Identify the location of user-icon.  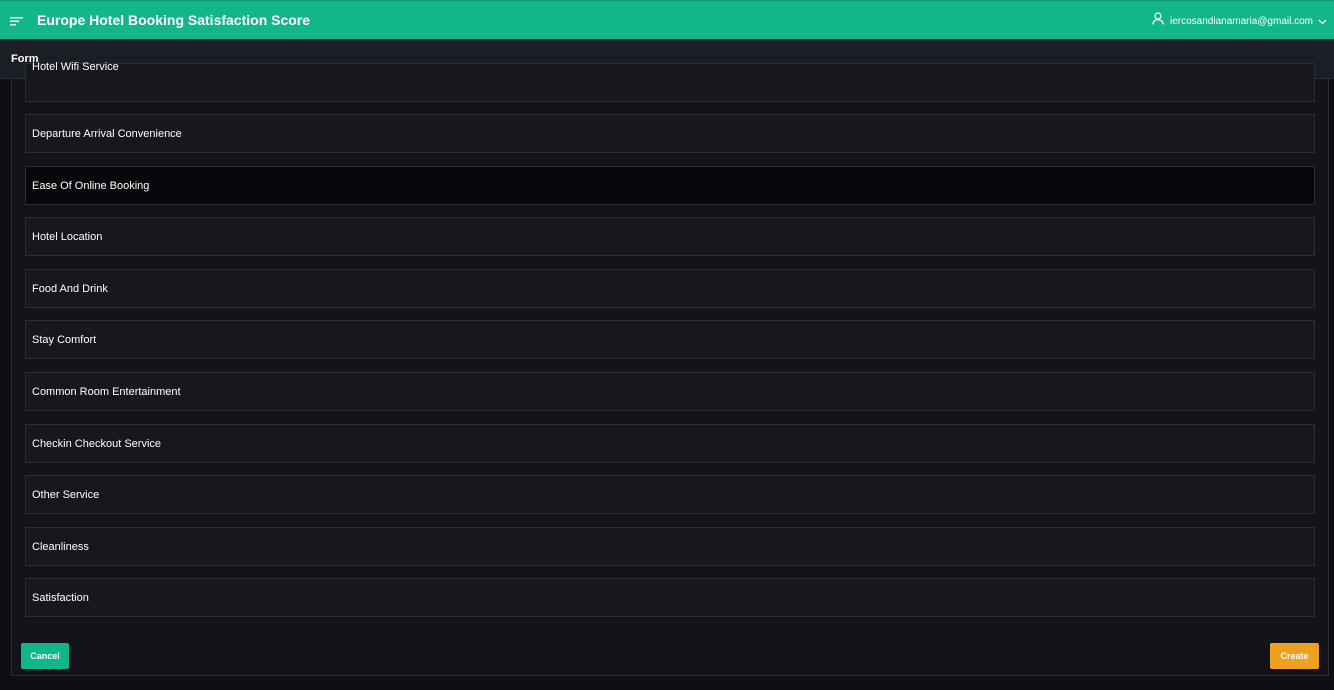
(1158, 21).